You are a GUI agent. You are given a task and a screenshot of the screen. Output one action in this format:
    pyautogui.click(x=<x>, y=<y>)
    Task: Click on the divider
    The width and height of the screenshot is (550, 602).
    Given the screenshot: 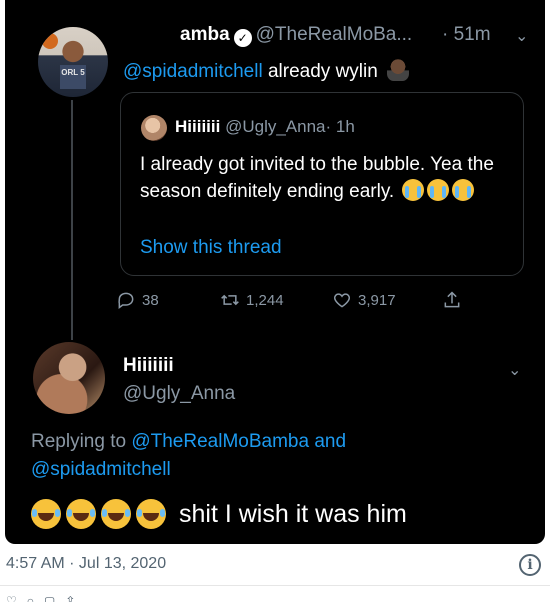 What is the action you would take?
    pyautogui.click(x=275, y=585)
    